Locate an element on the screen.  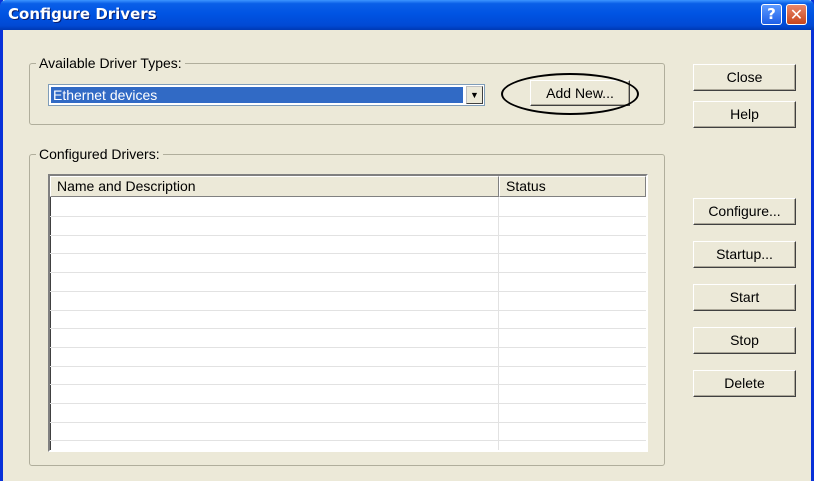
driver-type-dropdown: Ethernet devices ▼ is located at coordinates (266, 95).